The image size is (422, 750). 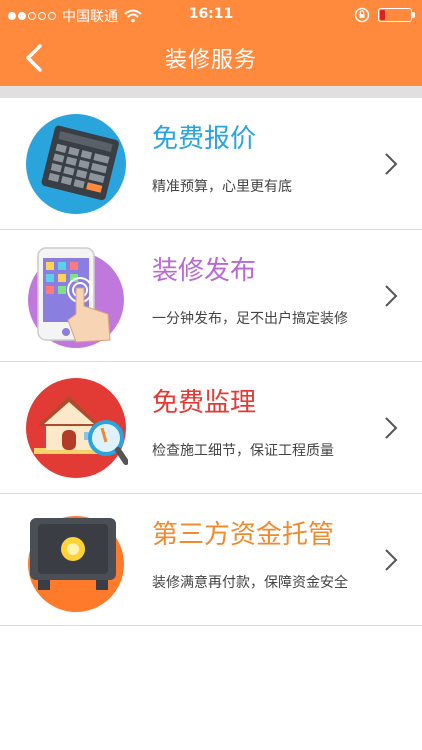 What do you see at coordinates (211, 15) in the screenshot?
I see `status-bar: 中国联通 16:11` at bounding box center [211, 15].